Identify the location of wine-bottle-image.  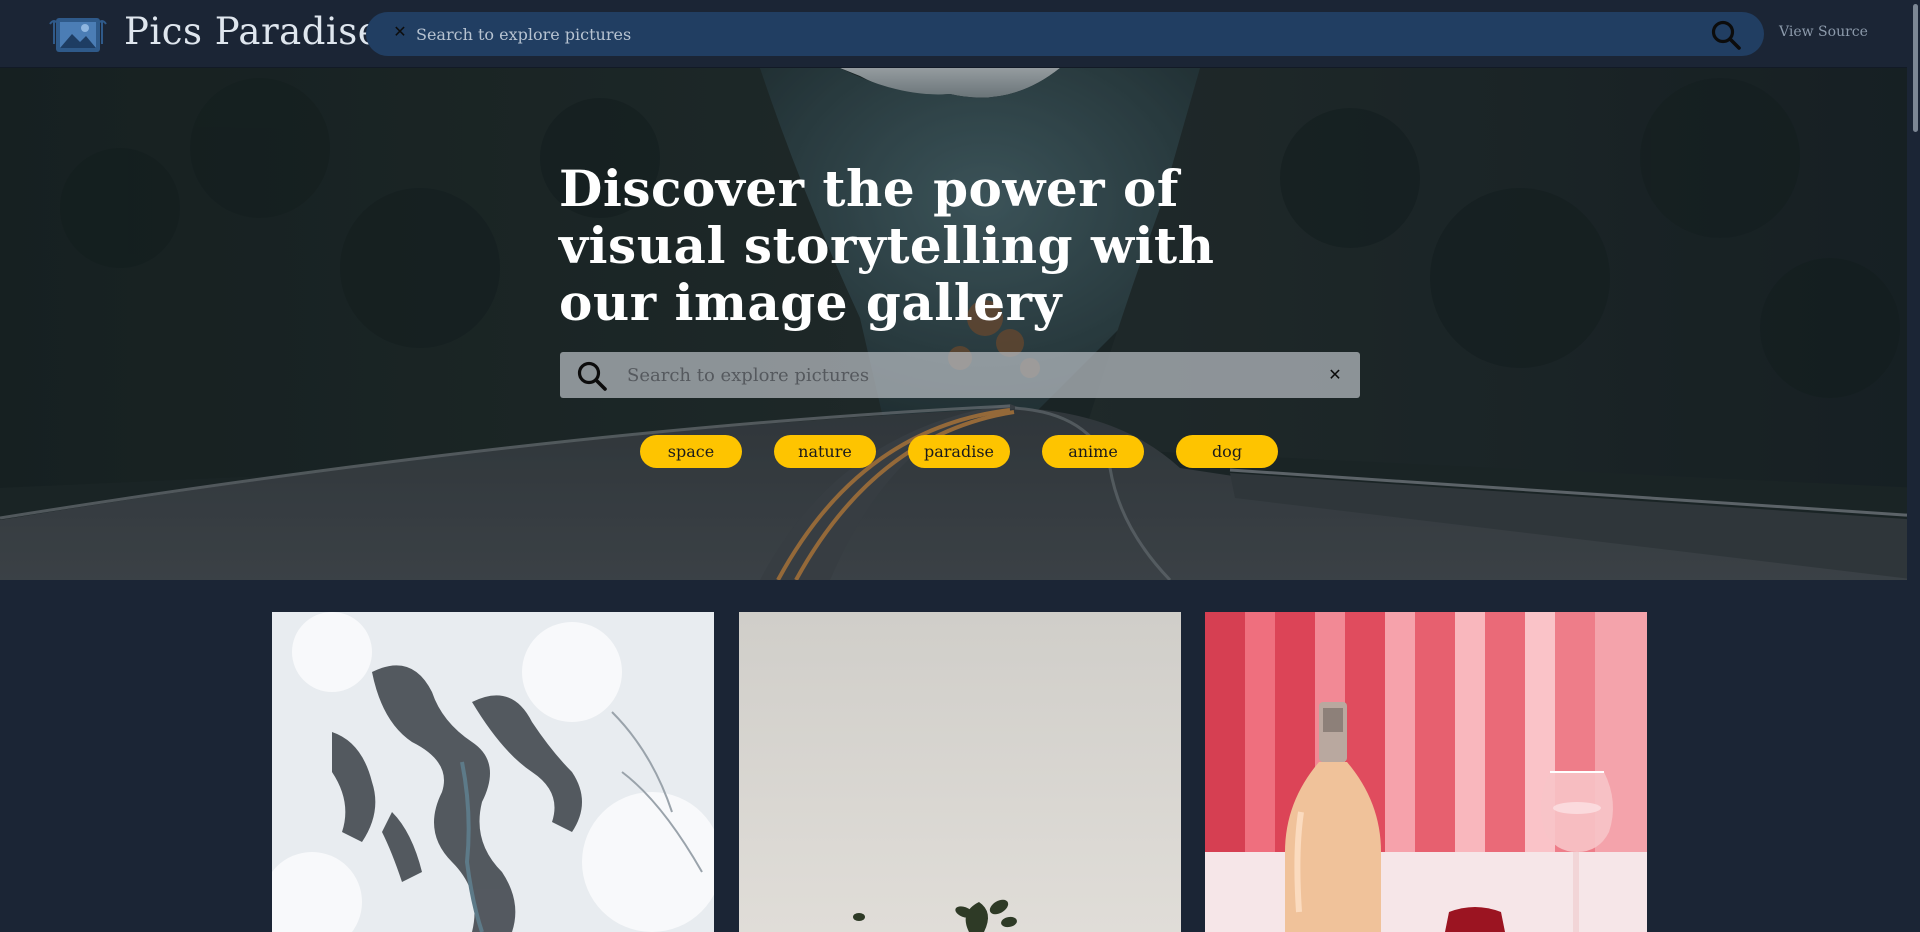
(1426, 772).